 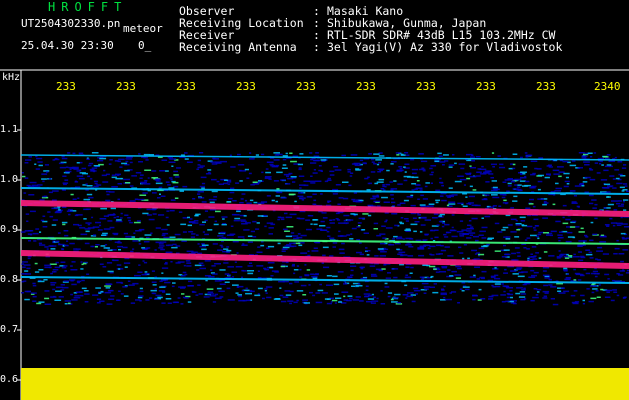 What do you see at coordinates (607, 86) in the screenshot?
I see `x-tick-label: 2340` at bounding box center [607, 86].